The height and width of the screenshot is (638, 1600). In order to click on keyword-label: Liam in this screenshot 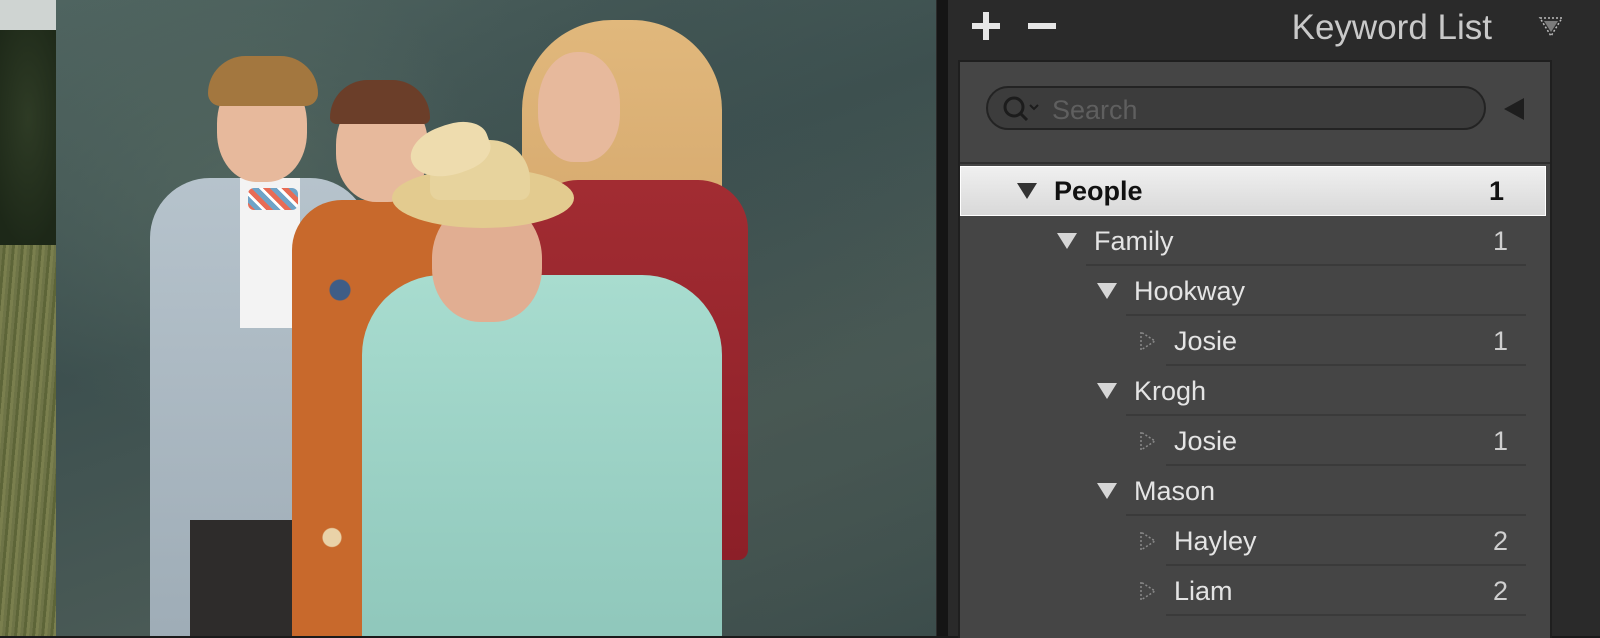, I will do `click(1203, 591)`.